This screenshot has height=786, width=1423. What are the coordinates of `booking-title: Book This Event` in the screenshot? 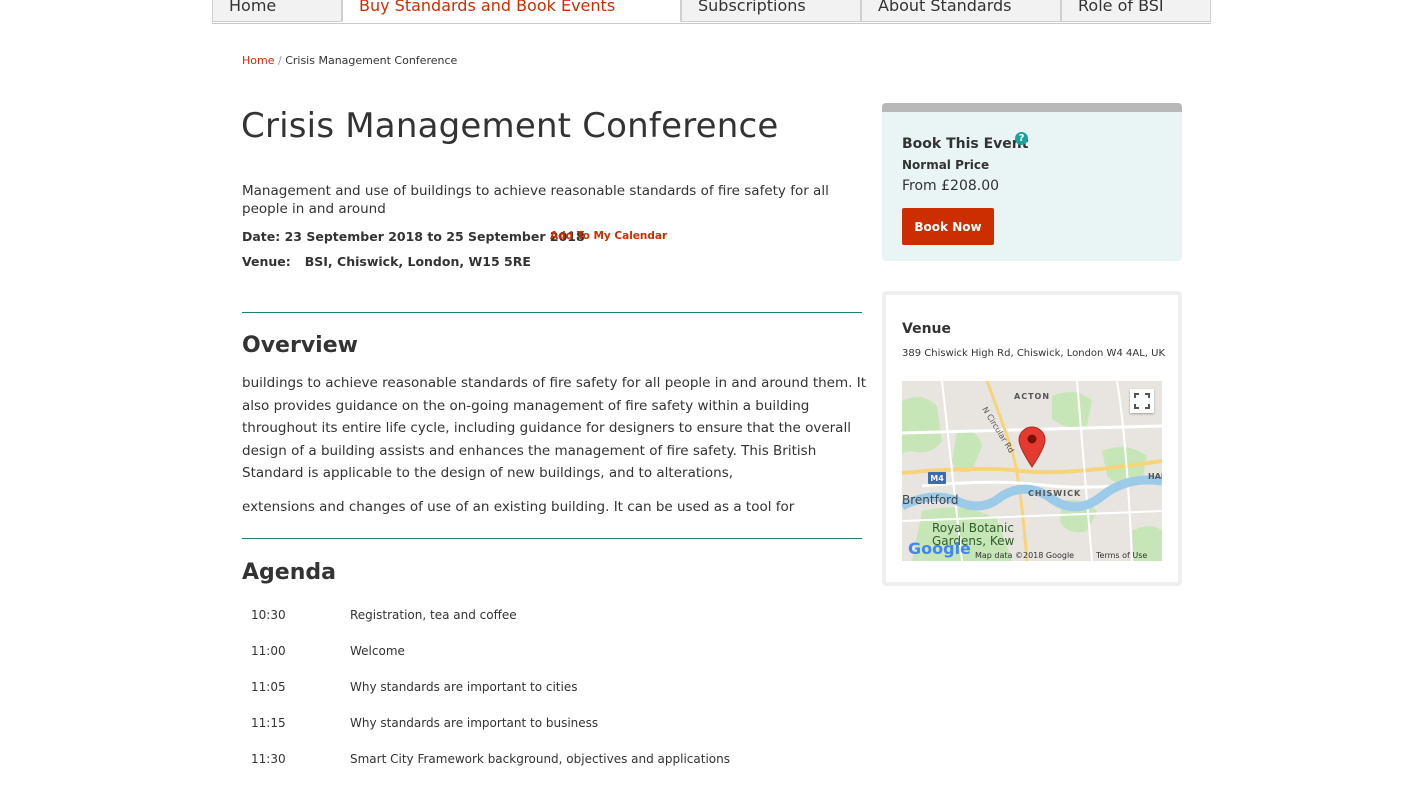 It's located at (965, 144).